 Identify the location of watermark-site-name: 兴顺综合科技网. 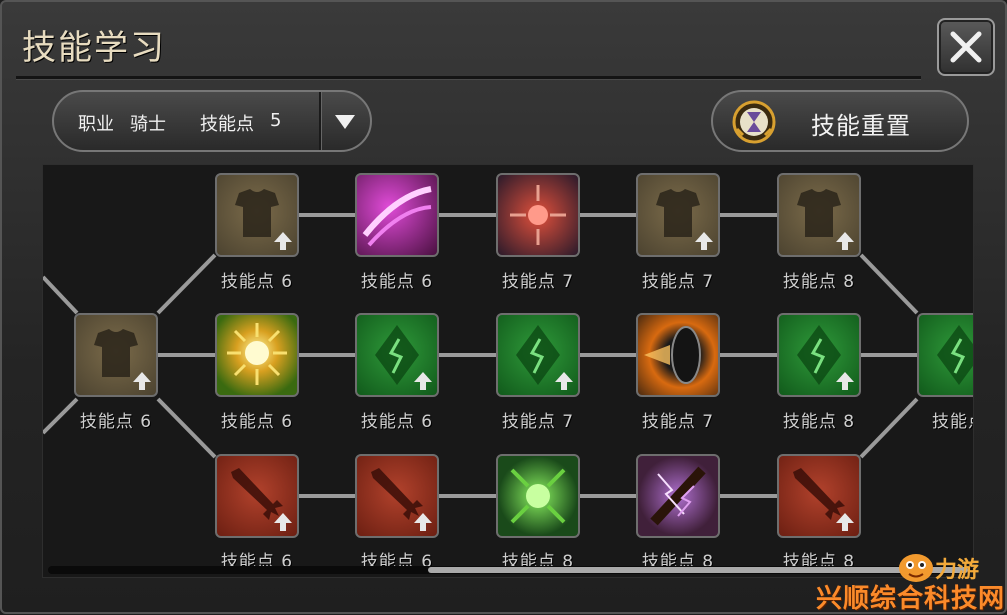
(910, 599).